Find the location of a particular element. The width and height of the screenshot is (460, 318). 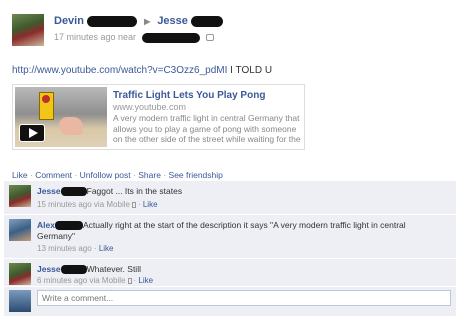

comment-time: 15 minutes ago via Mobile is located at coordinates (83, 204).